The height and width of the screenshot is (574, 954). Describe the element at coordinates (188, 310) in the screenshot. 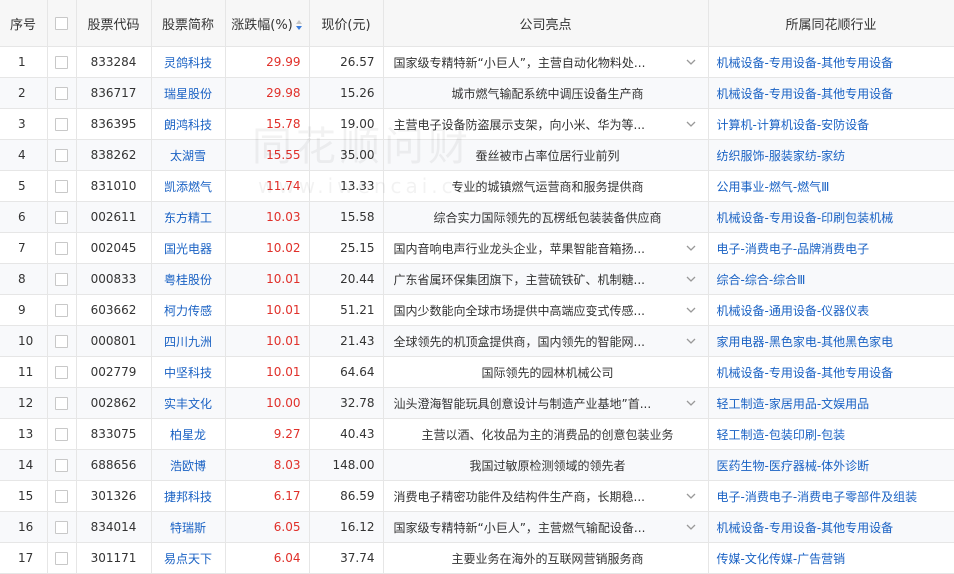

I see `stock-name-link: 柯力传感` at that location.